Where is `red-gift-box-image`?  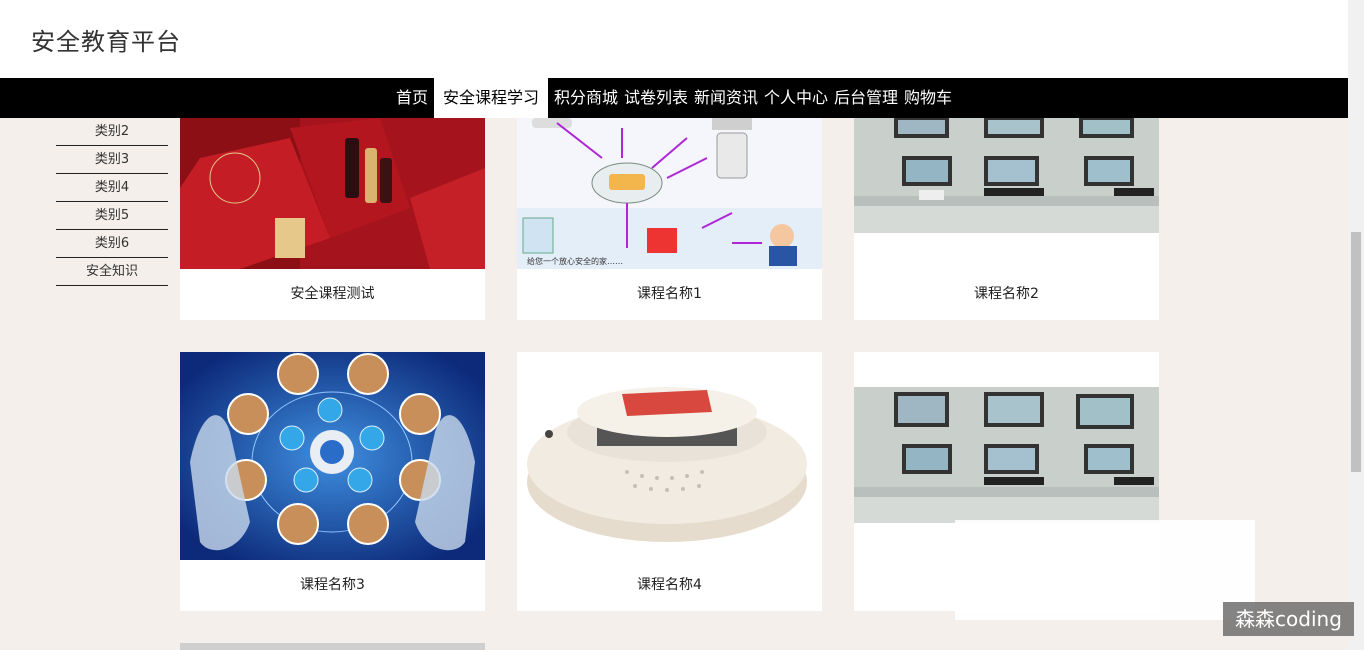 red-gift-box-image is located at coordinates (332, 193).